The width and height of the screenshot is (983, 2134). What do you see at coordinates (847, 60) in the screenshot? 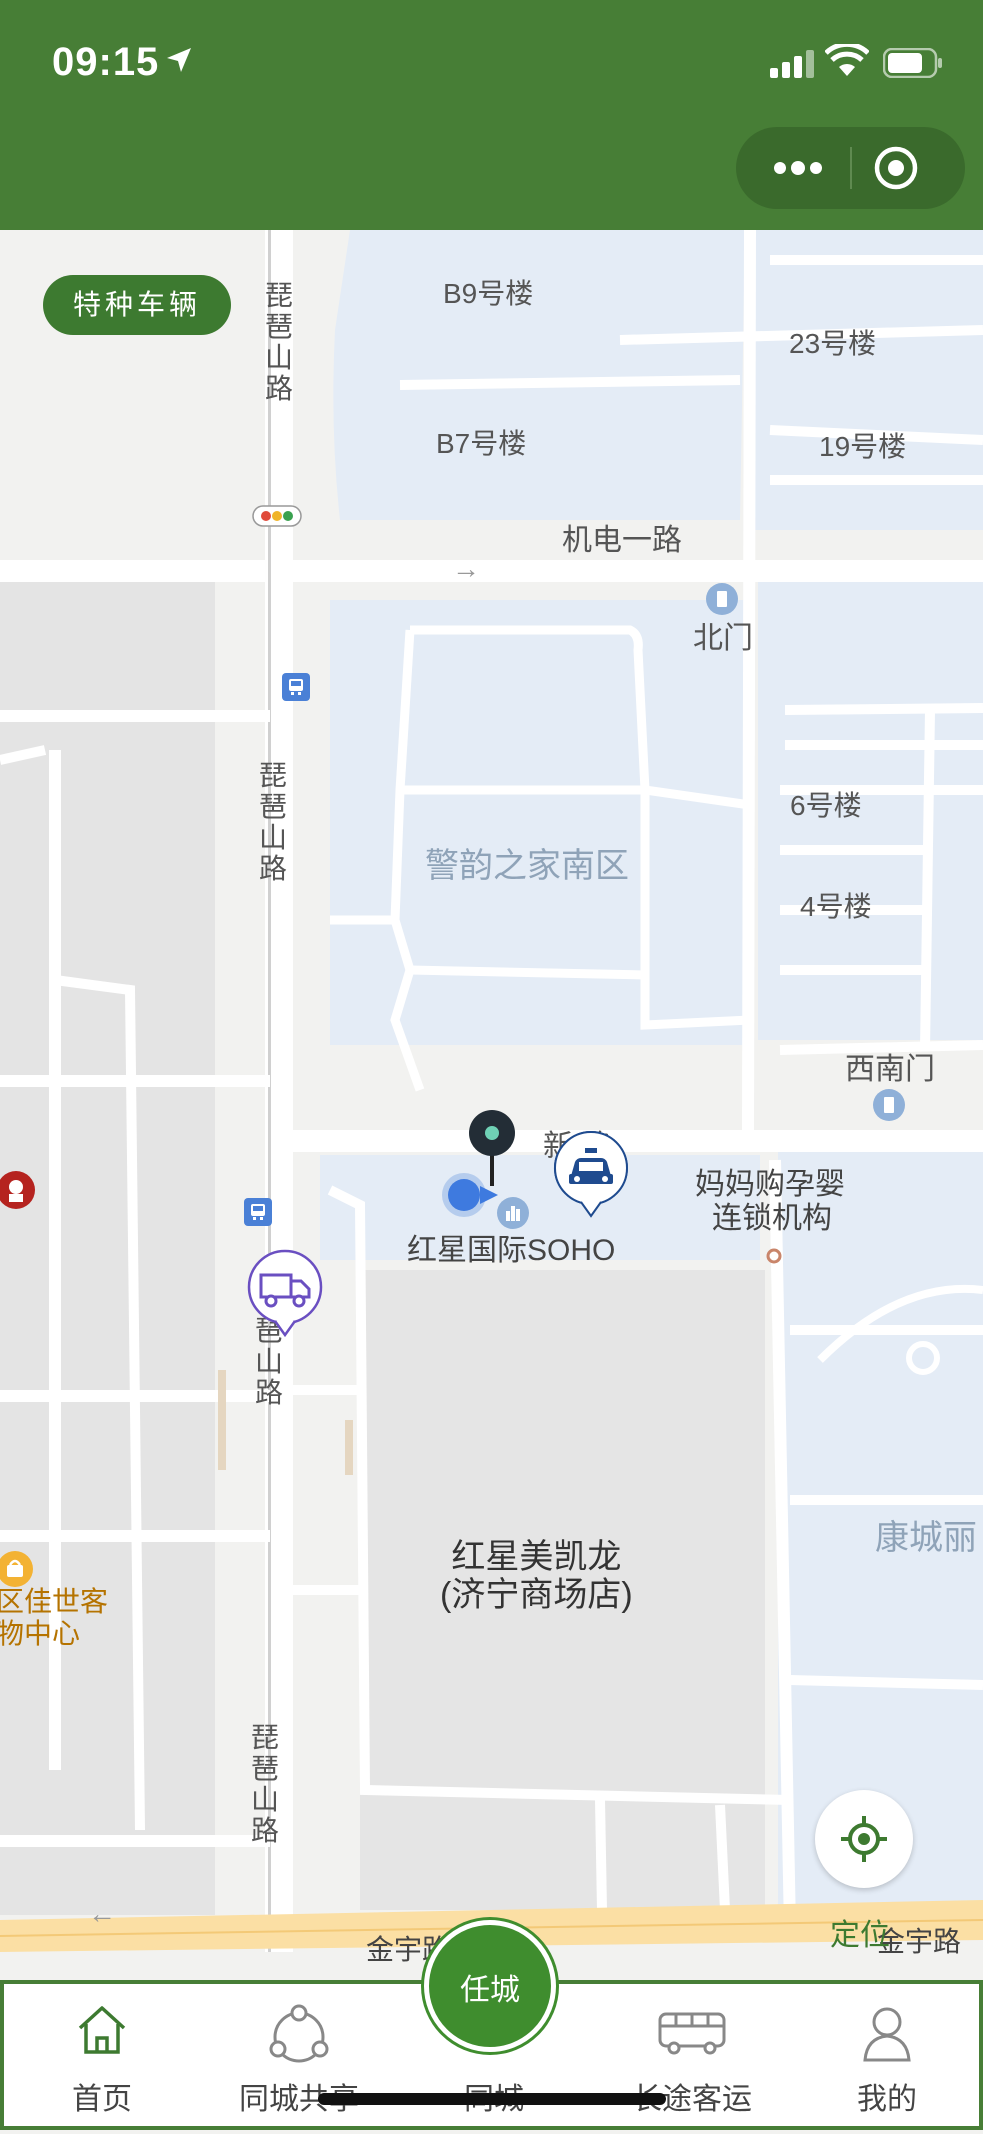
I see `wifi-icon` at bounding box center [847, 60].